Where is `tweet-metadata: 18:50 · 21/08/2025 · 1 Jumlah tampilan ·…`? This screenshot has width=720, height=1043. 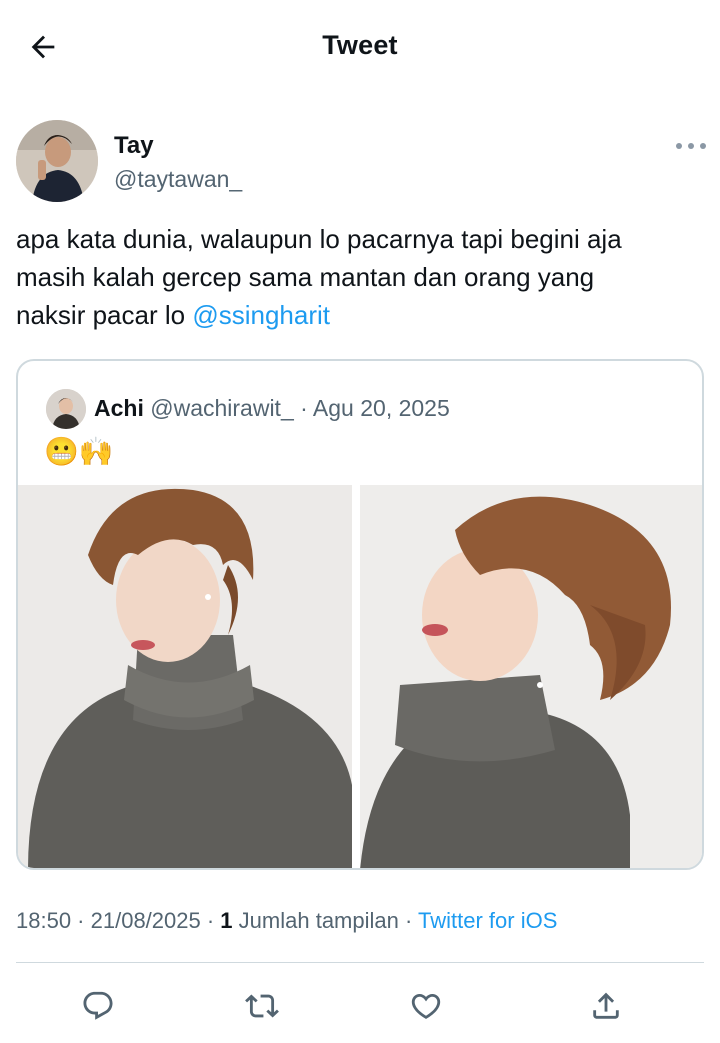
tweet-metadata: 18:50 · 21/08/2025 · 1 Jumlah tampilan ·… is located at coordinates (287, 920).